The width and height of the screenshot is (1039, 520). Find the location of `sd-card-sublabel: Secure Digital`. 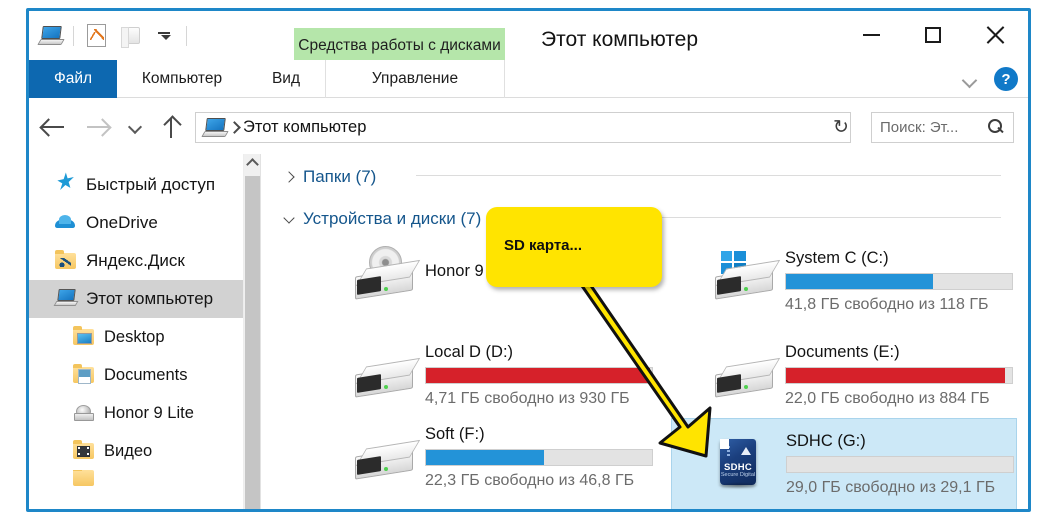

sd-card-sublabel: Secure Digital is located at coordinates (738, 475).